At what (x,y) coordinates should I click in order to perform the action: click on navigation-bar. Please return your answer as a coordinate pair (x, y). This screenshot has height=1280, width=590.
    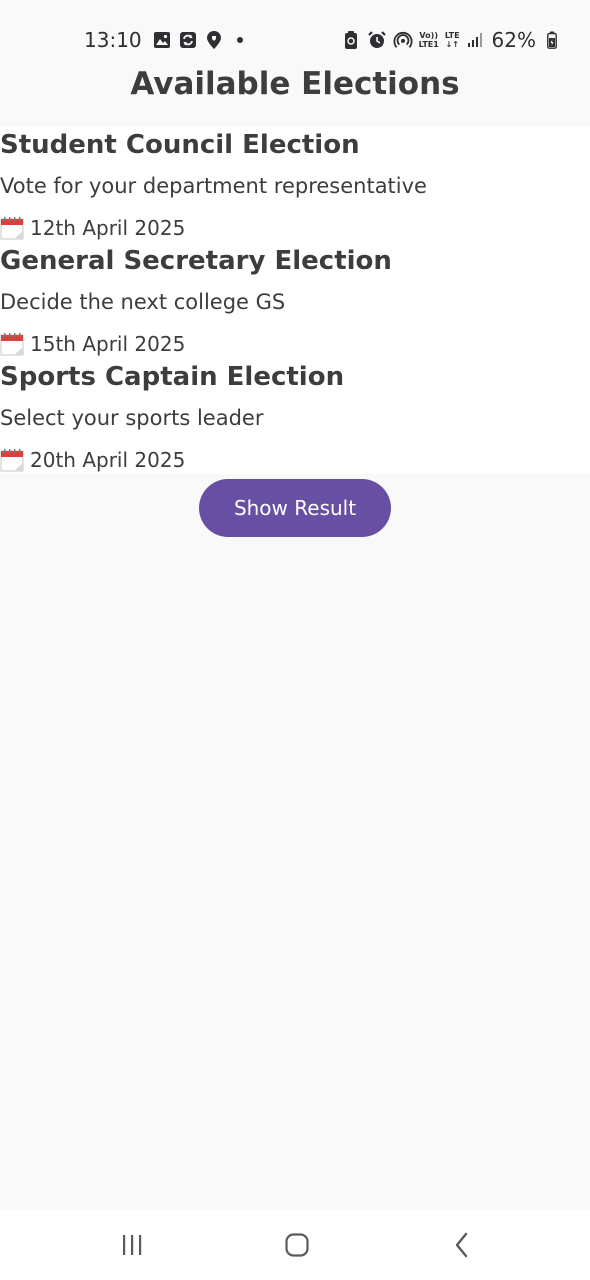
    Looking at the image, I should click on (295, 1245).